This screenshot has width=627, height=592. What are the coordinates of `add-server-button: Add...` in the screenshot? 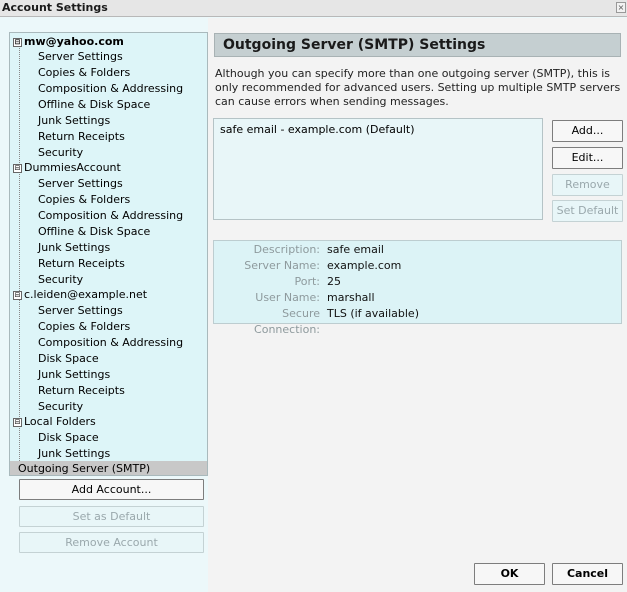 It's located at (587, 131).